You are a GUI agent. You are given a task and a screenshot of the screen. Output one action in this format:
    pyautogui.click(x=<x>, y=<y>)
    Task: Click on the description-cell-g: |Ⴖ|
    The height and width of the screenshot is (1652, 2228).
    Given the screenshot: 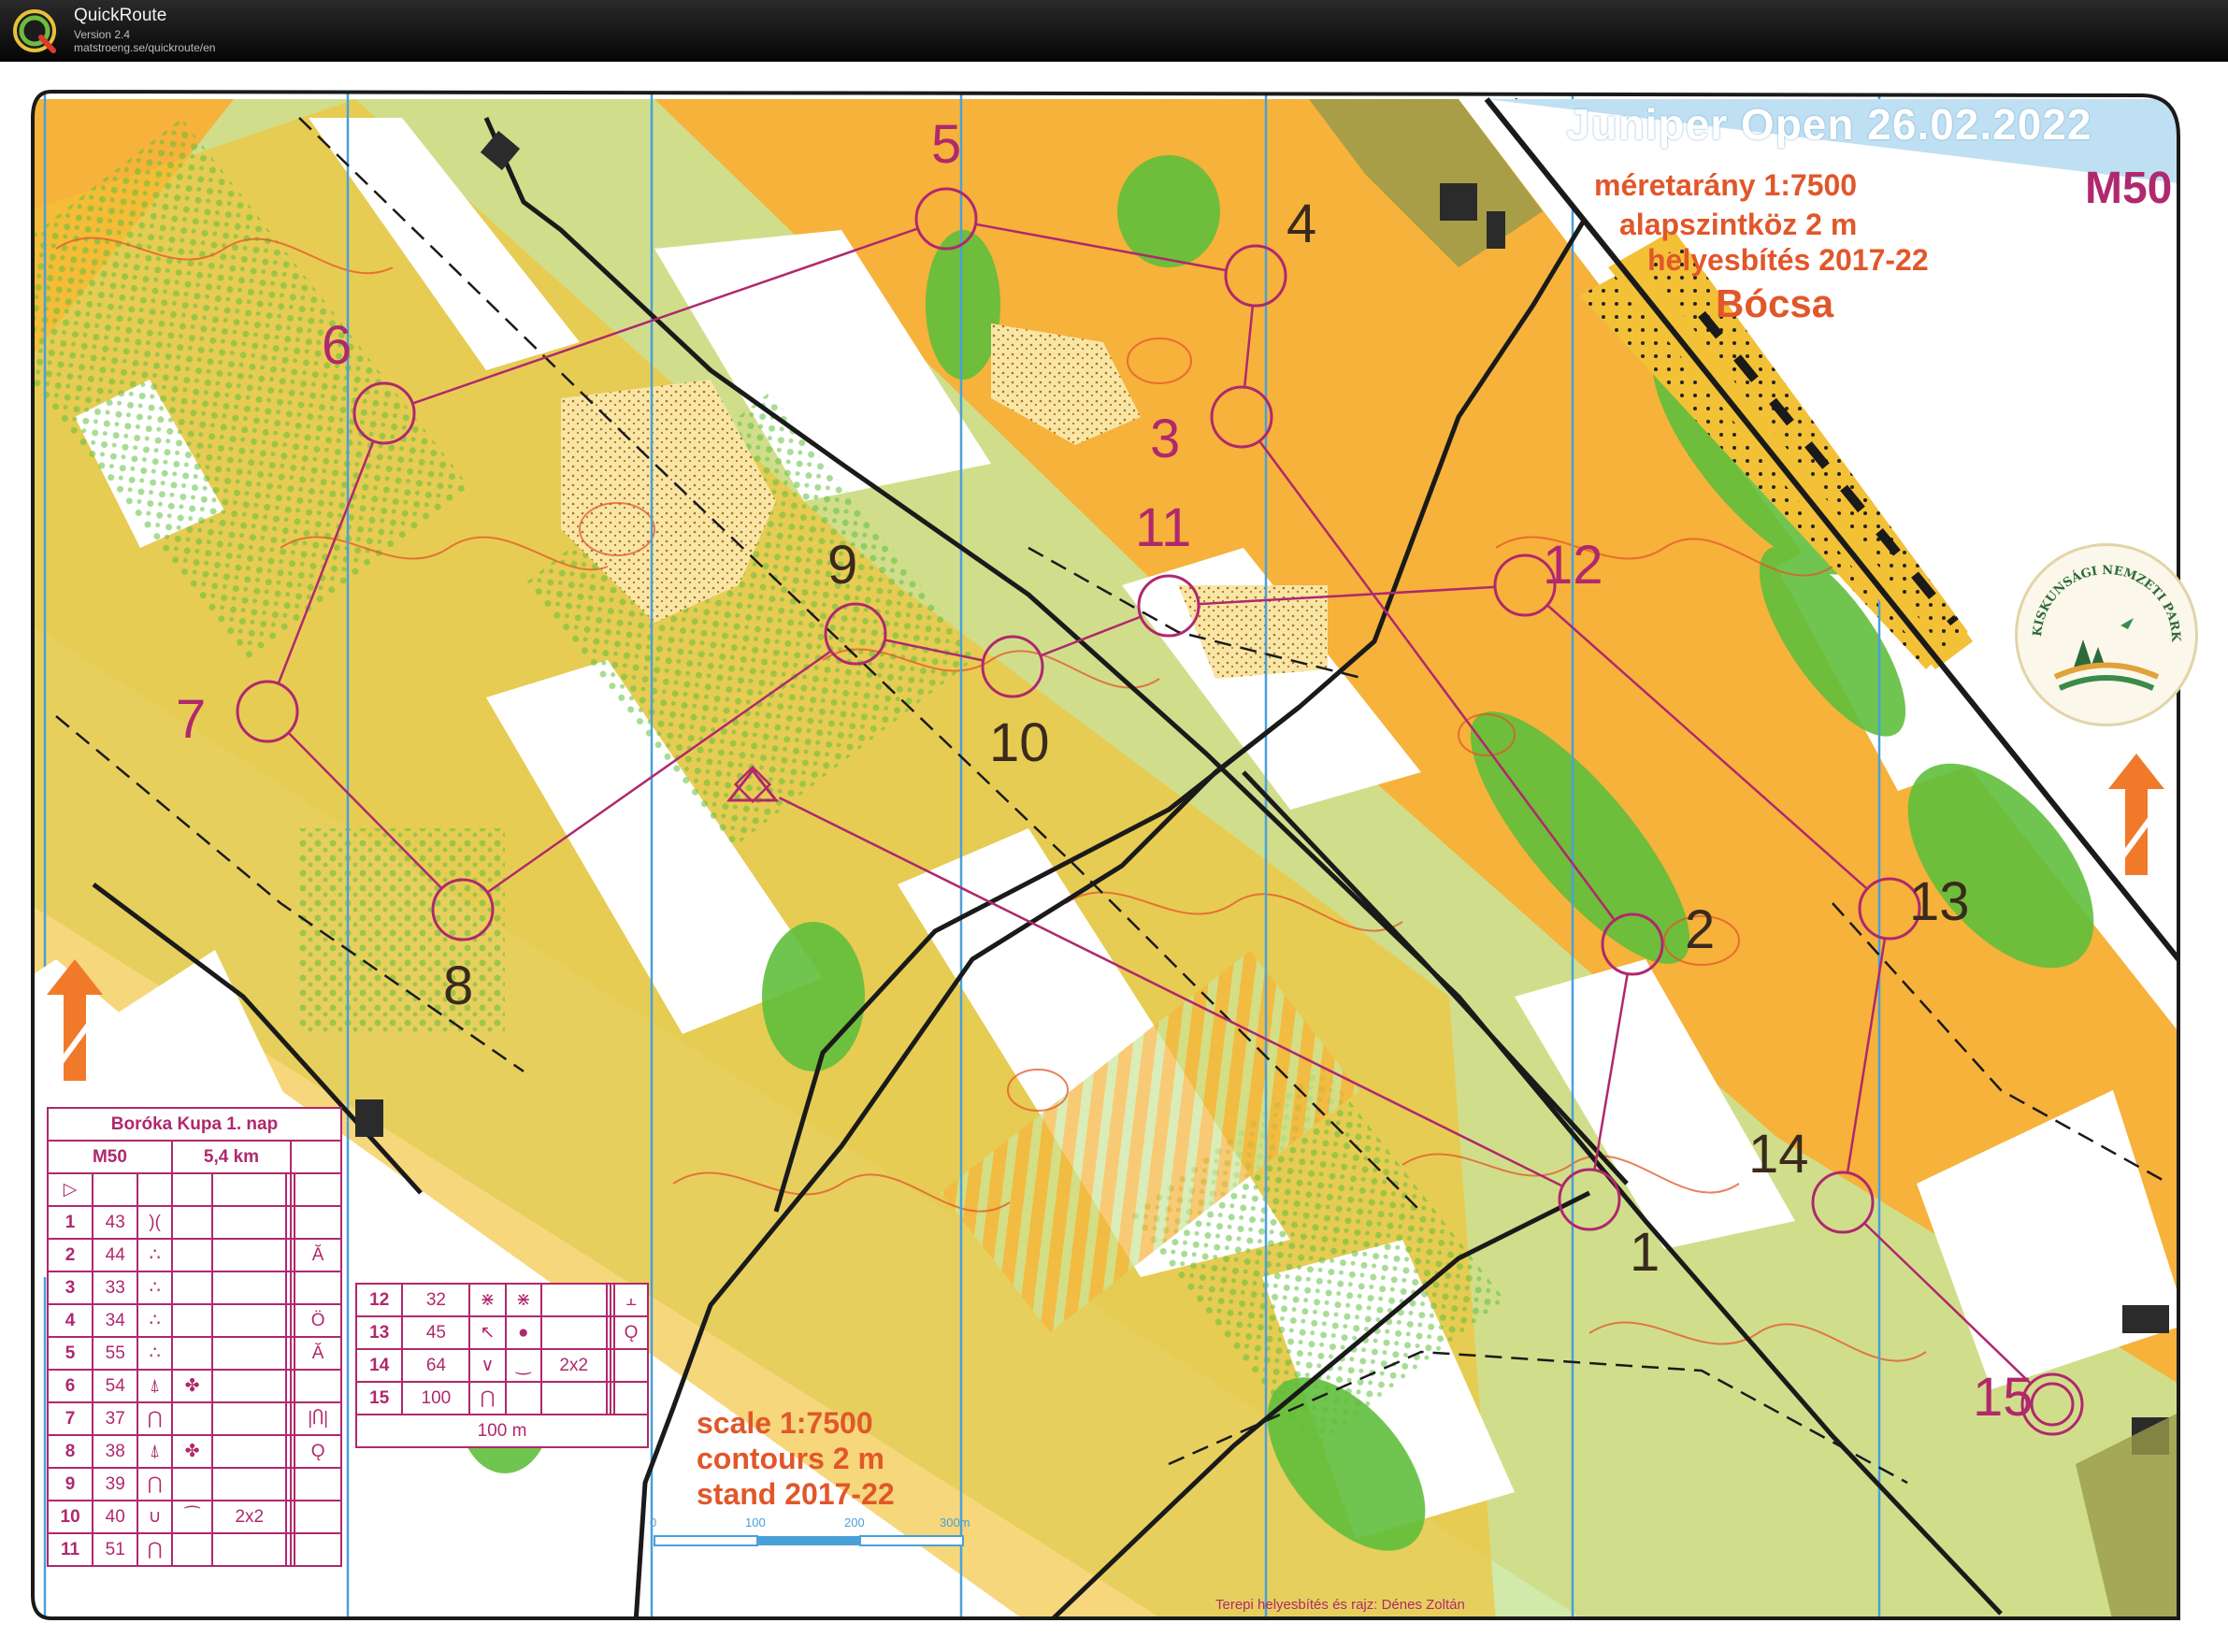 What is the action you would take?
    pyautogui.click(x=318, y=1418)
    